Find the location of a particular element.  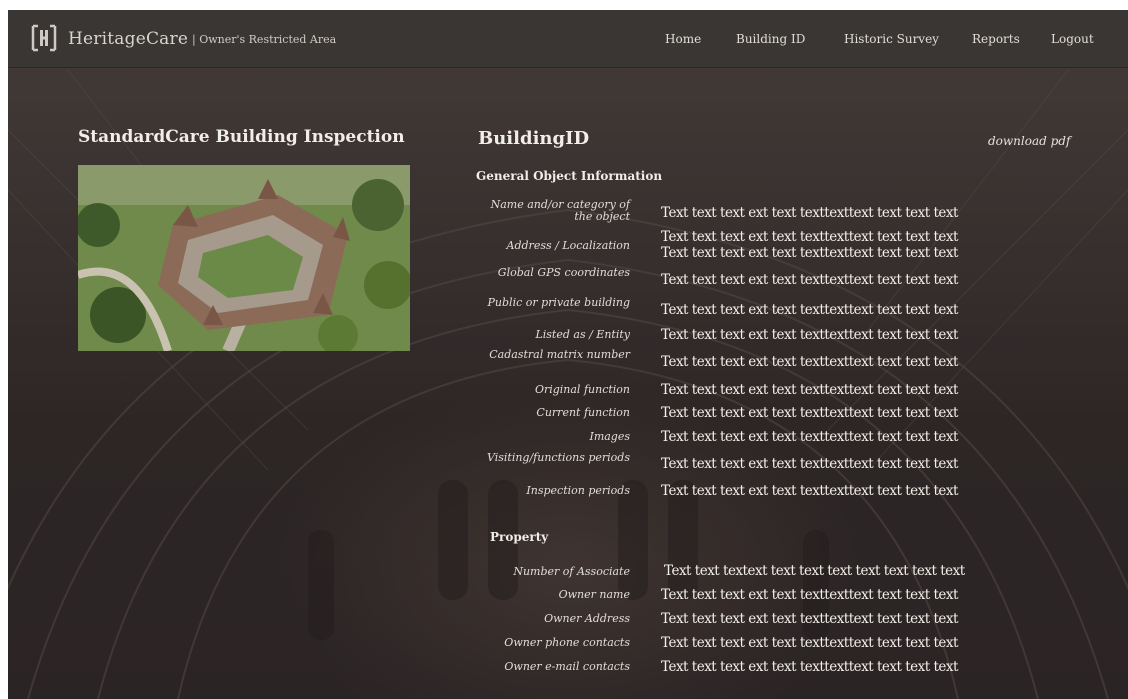

field-label-original-function: Original function is located at coordinates (582, 389).